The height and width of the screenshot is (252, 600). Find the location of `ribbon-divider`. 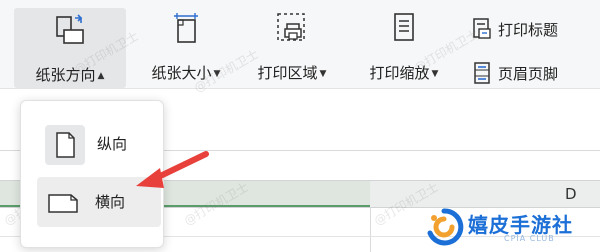

ribbon-divider is located at coordinates (300, 88).